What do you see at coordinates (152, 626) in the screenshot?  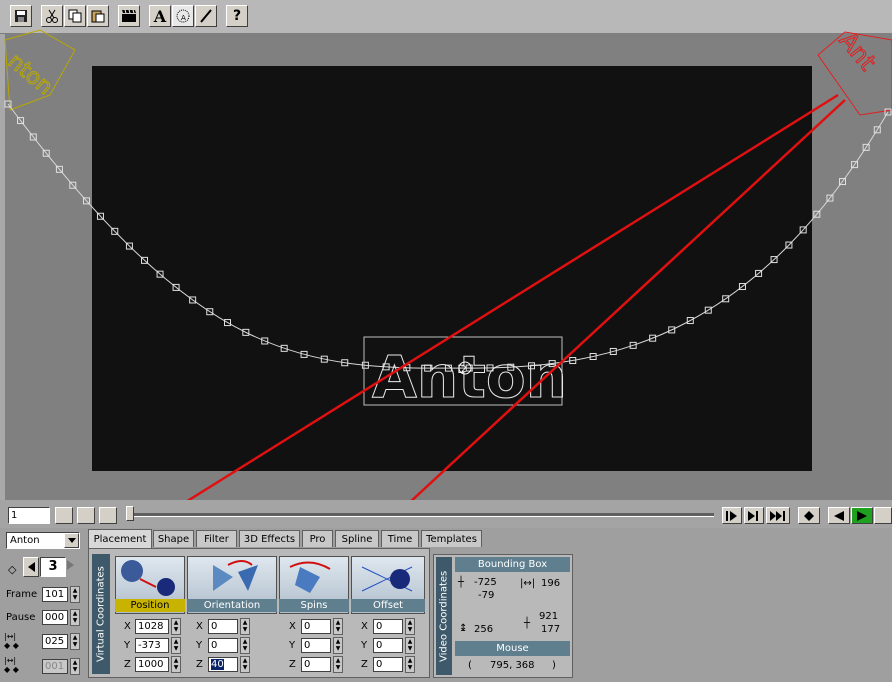 I see `position-x-field: 1028` at bounding box center [152, 626].